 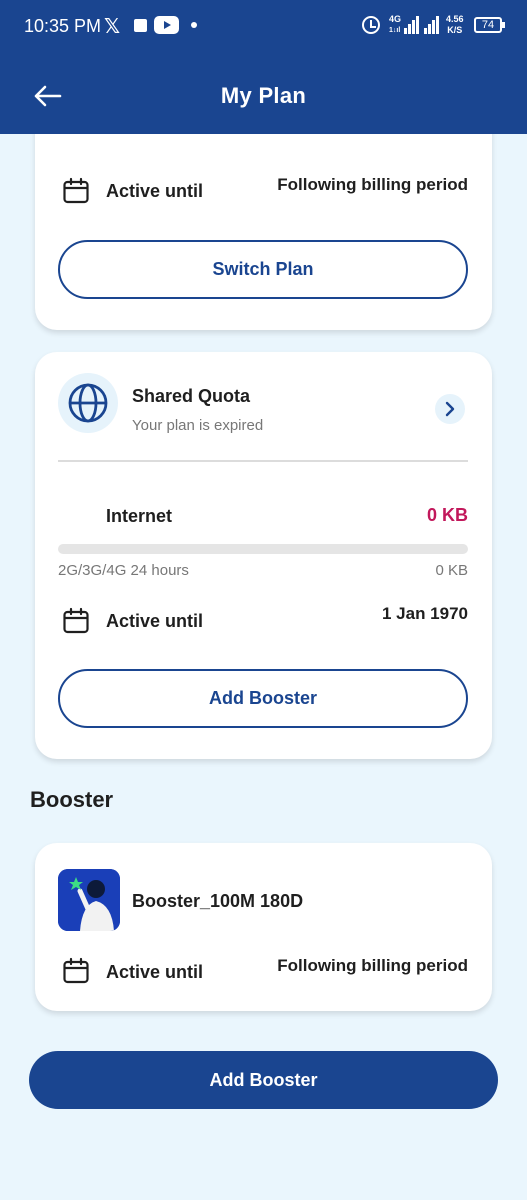 What do you see at coordinates (424, 613) in the screenshot?
I see `active-until-value: 1 Jan 1970` at bounding box center [424, 613].